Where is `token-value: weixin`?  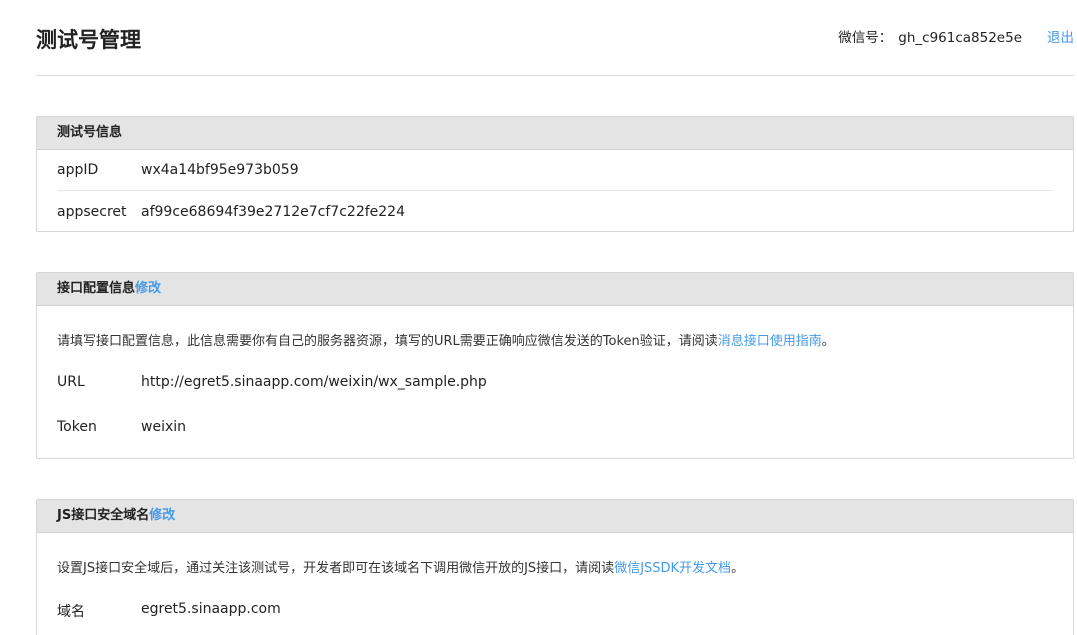
token-value: weixin is located at coordinates (164, 427).